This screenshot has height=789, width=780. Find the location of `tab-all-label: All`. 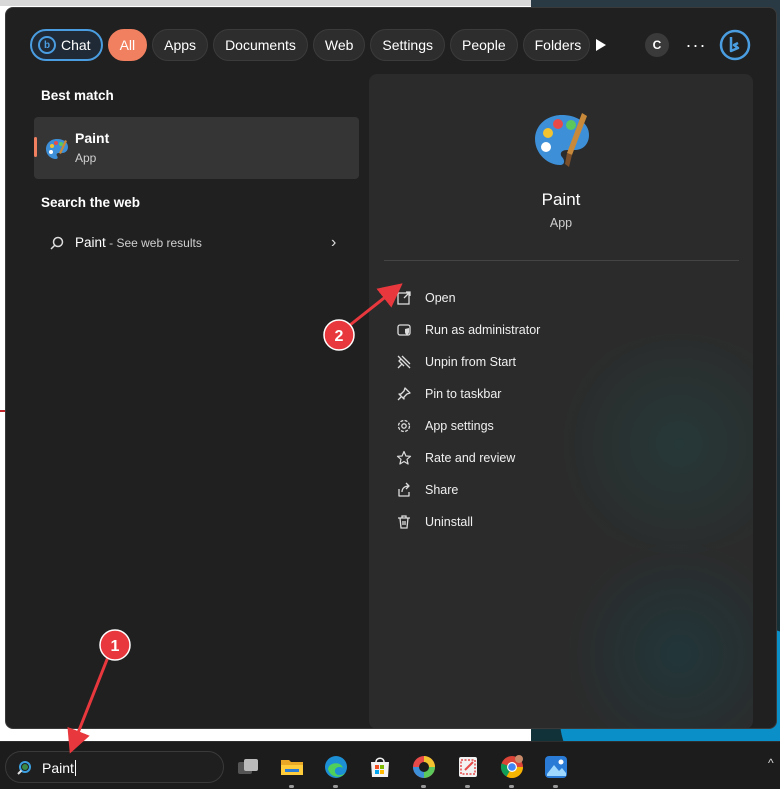

tab-all-label: All is located at coordinates (127, 45).